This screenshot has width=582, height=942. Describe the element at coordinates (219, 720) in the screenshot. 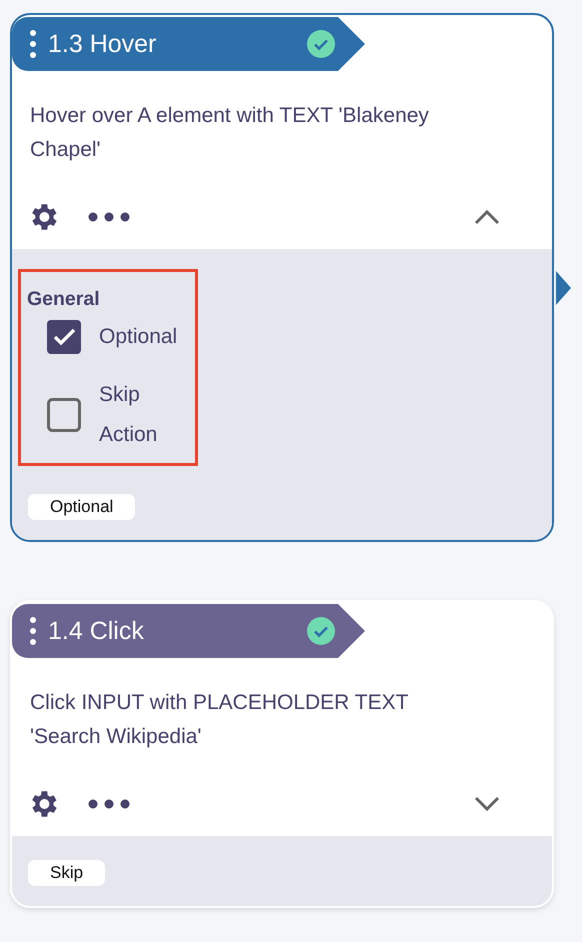

I see `step-description: Click INPUT with PLACEHOLDER TEXT 'Search Wikipedia'` at that location.